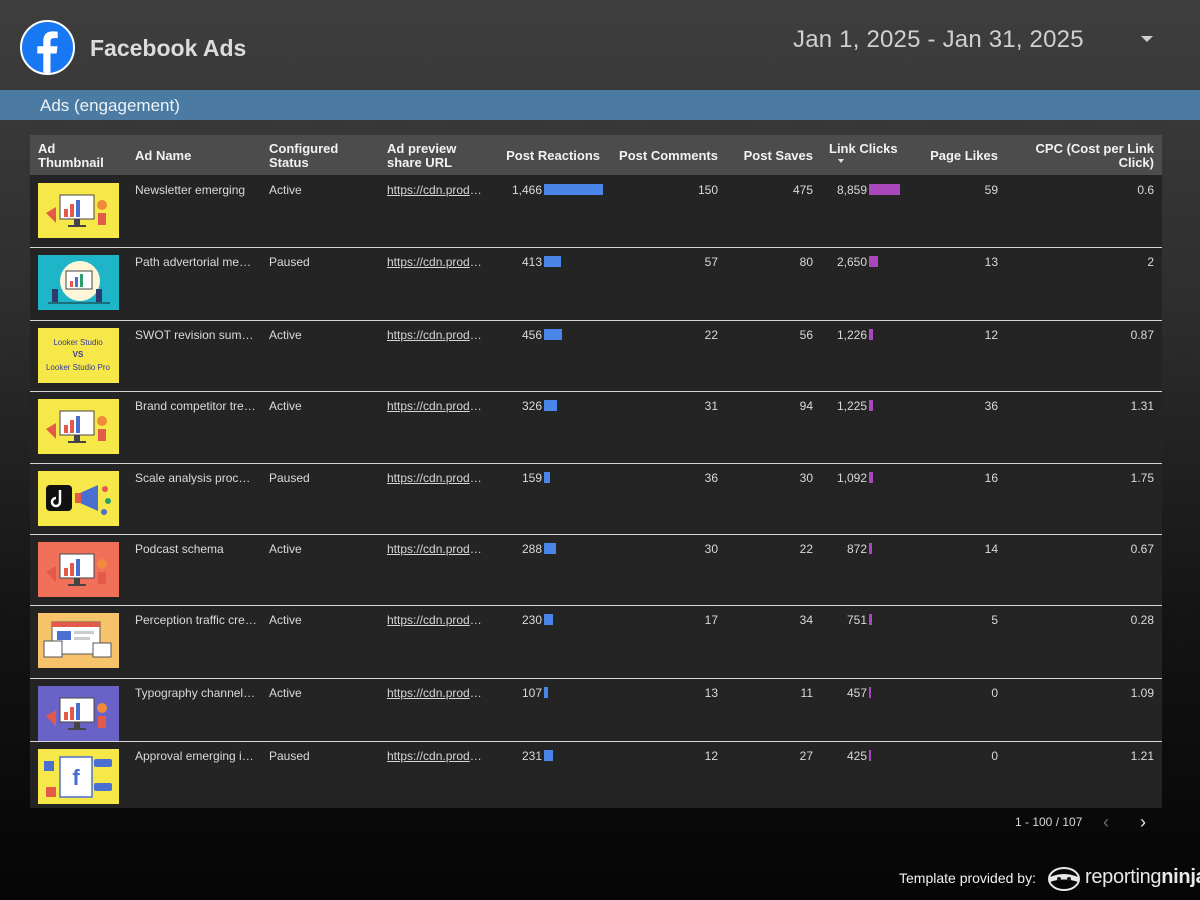 The width and height of the screenshot is (1200, 900). Describe the element at coordinates (991, 406) in the screenshot. I see `page-likes-value: 36` at that location.